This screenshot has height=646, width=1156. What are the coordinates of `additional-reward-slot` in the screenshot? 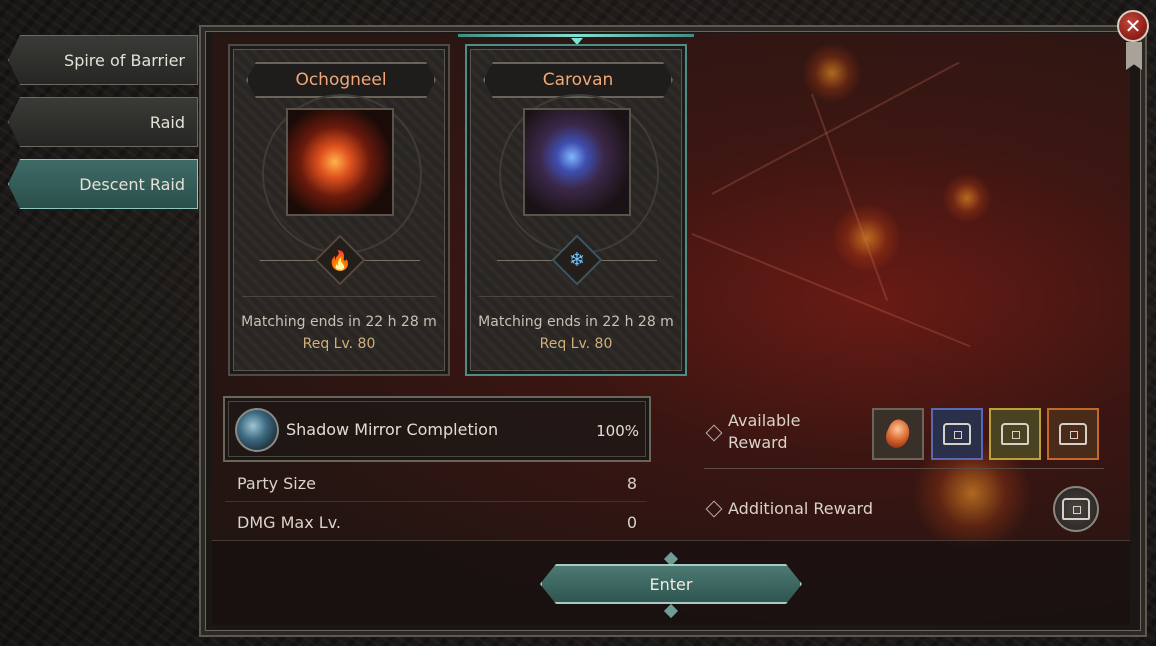 It's located at (1076, 509).